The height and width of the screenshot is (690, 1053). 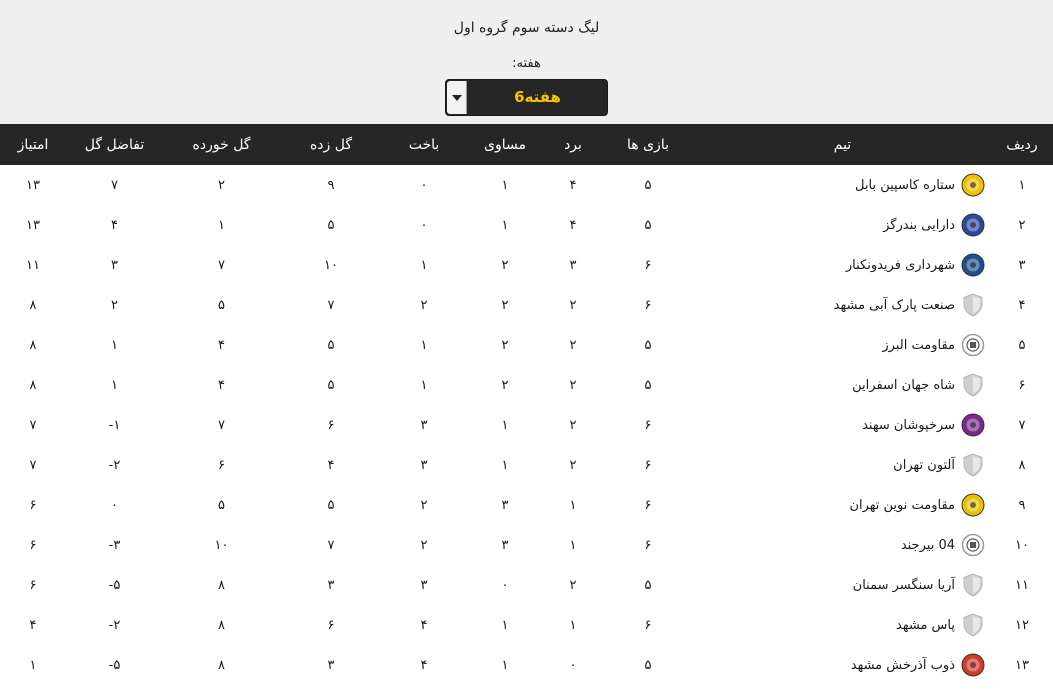 I want to click on table-row: ۱۰ 04 بیرجند ۶ ۱ ۳ ۲ ۷ ۱۰ ۳- ۶, so click(x=526, y=545).